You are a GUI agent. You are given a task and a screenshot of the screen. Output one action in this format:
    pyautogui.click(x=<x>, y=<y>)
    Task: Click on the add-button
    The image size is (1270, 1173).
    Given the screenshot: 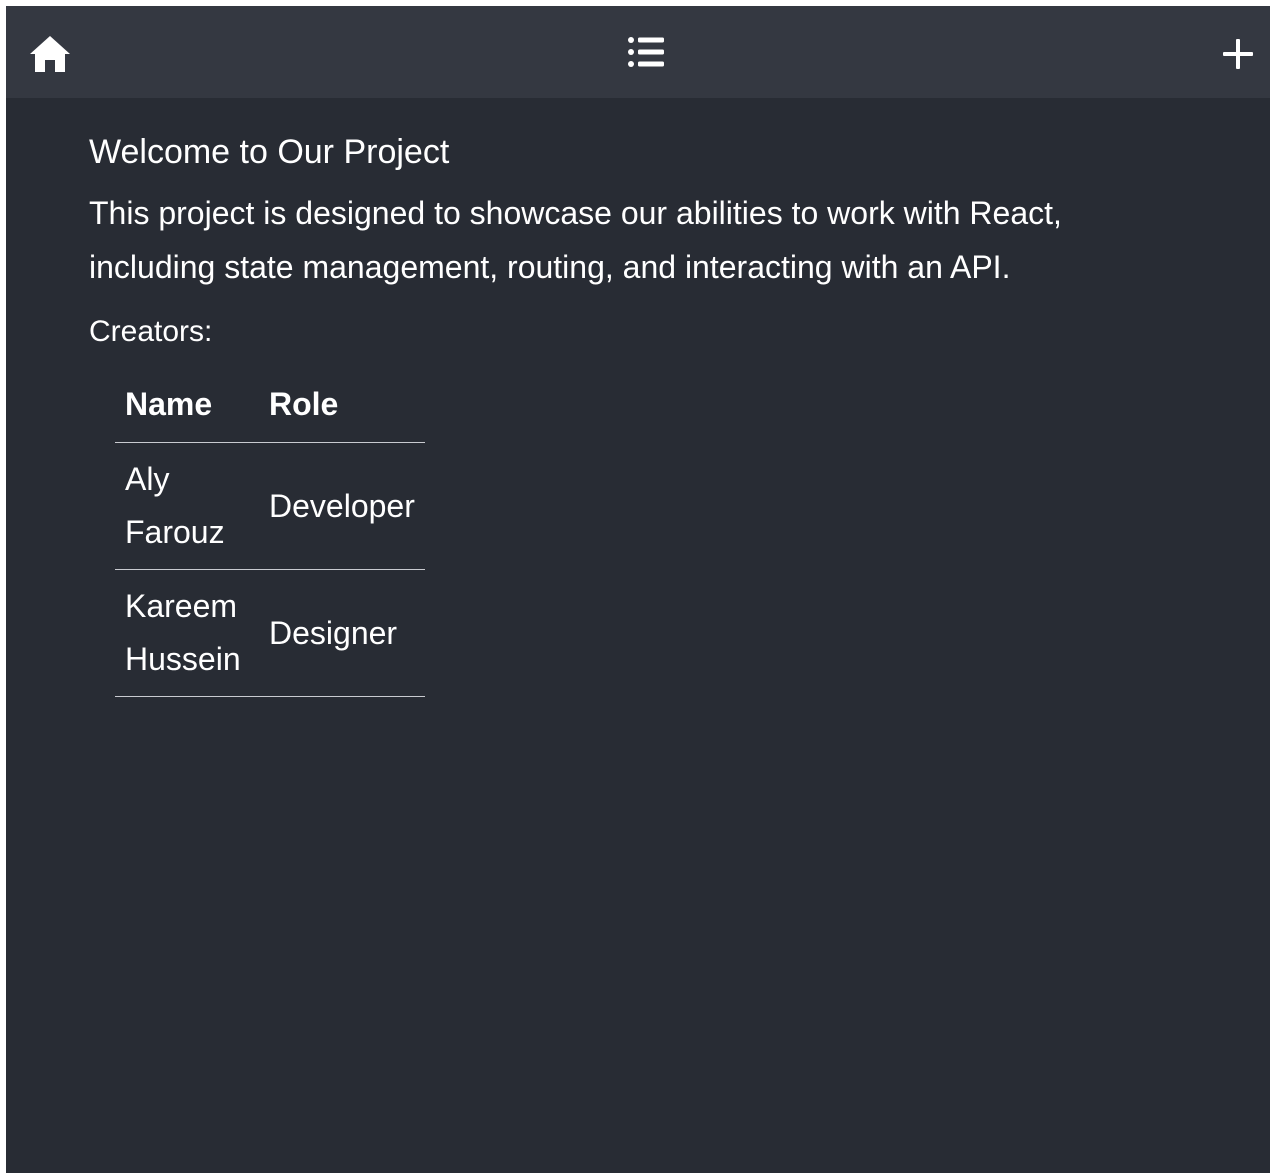 What is the action you would take?
    pyautogui.click(x=1238, y=54)
    